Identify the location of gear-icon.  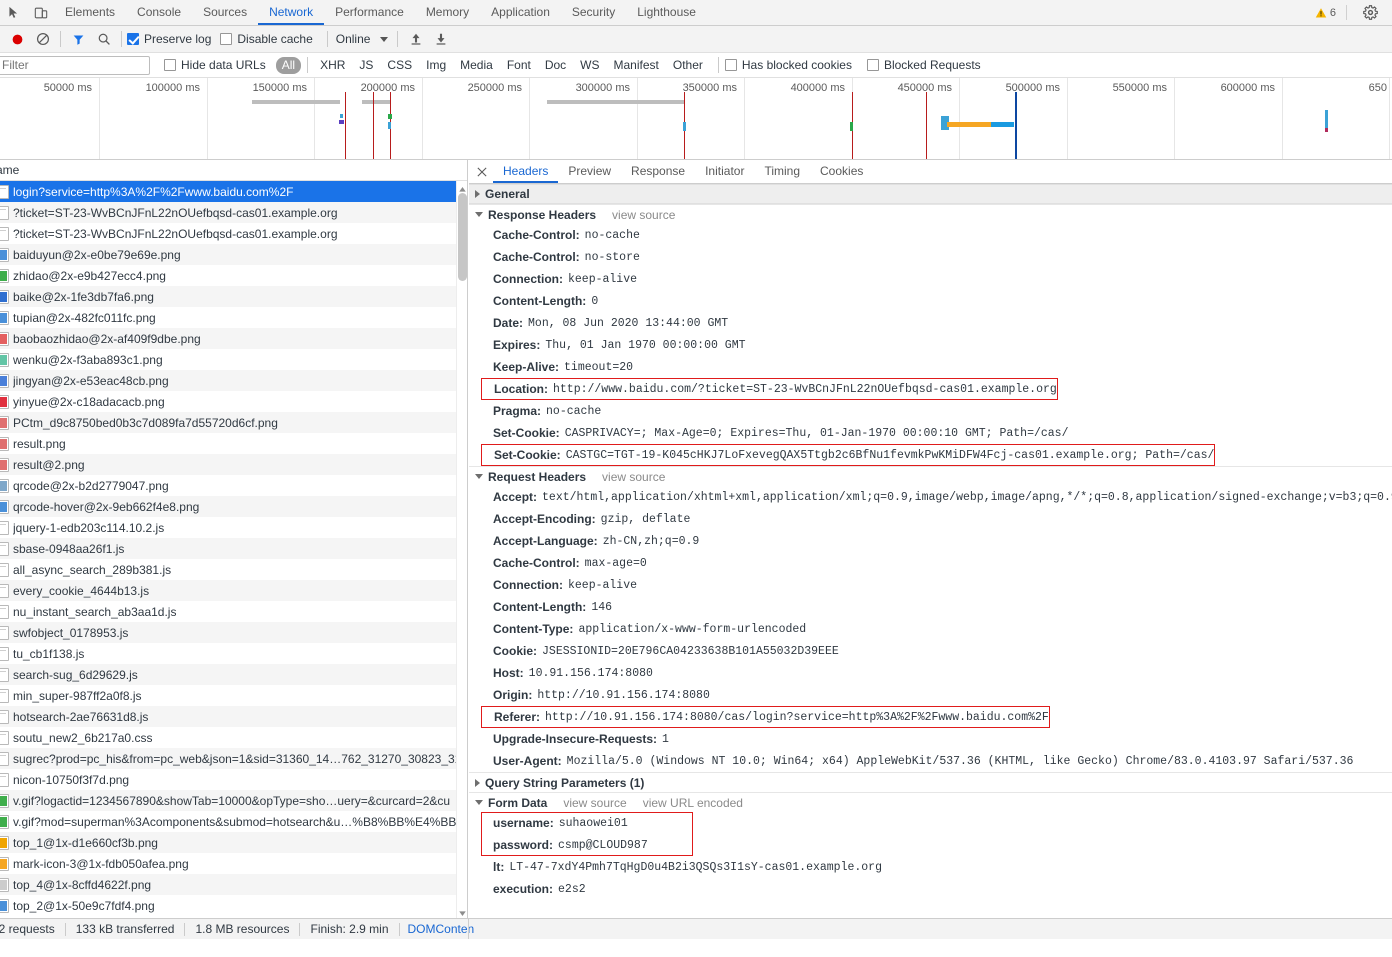
(1370, 12).